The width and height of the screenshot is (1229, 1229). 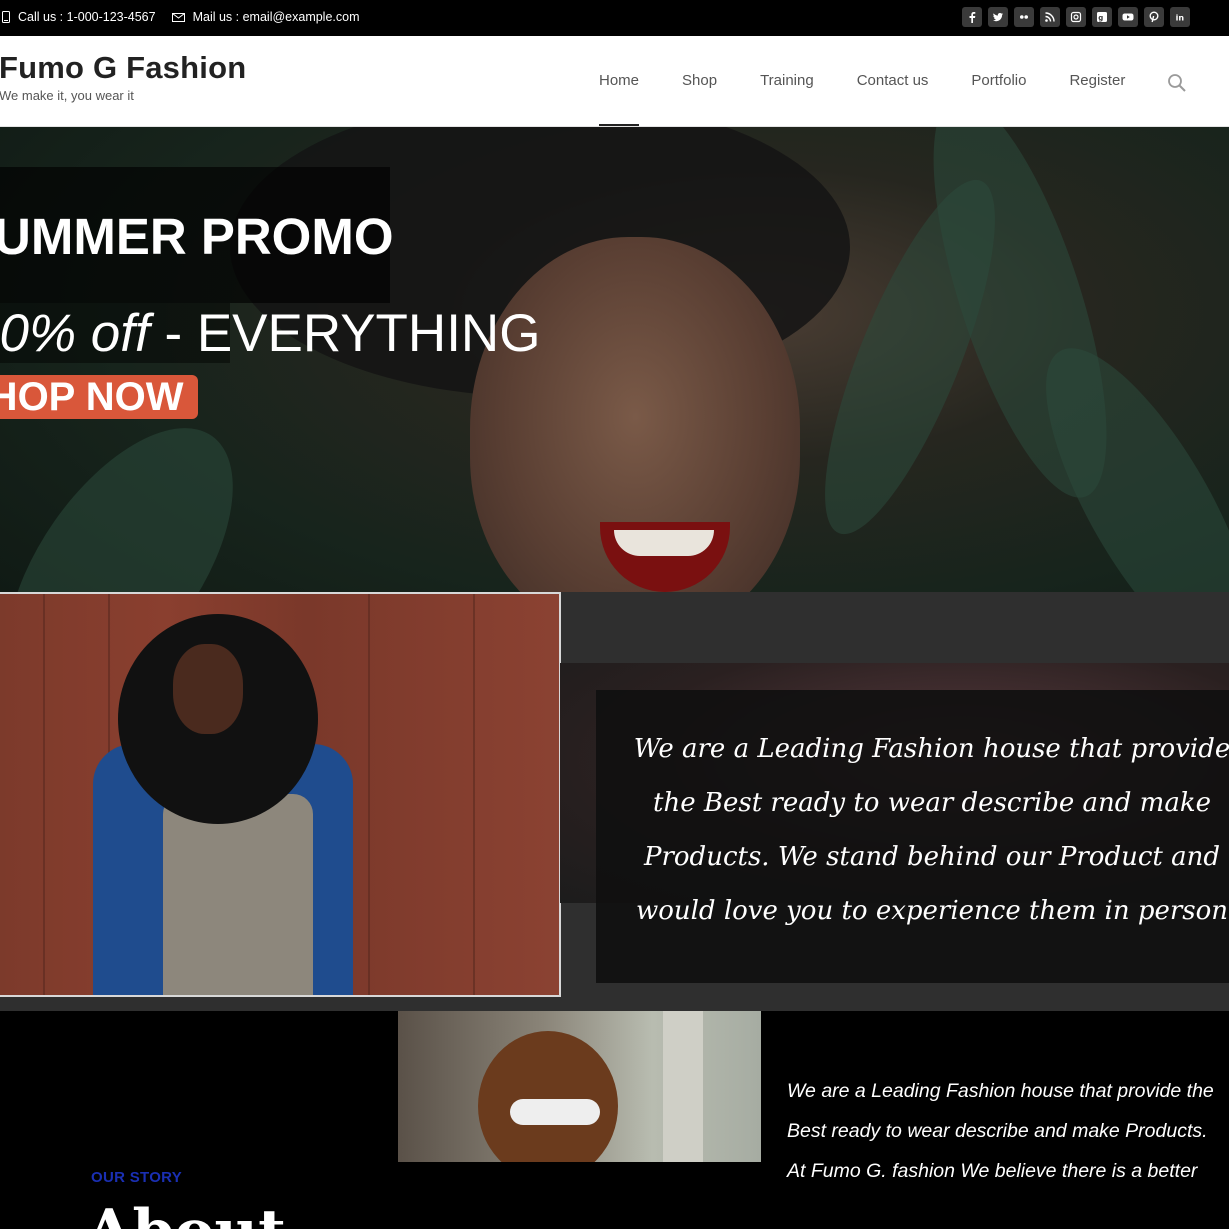 I want to click on search-icon, so click(x=1177, y=83).